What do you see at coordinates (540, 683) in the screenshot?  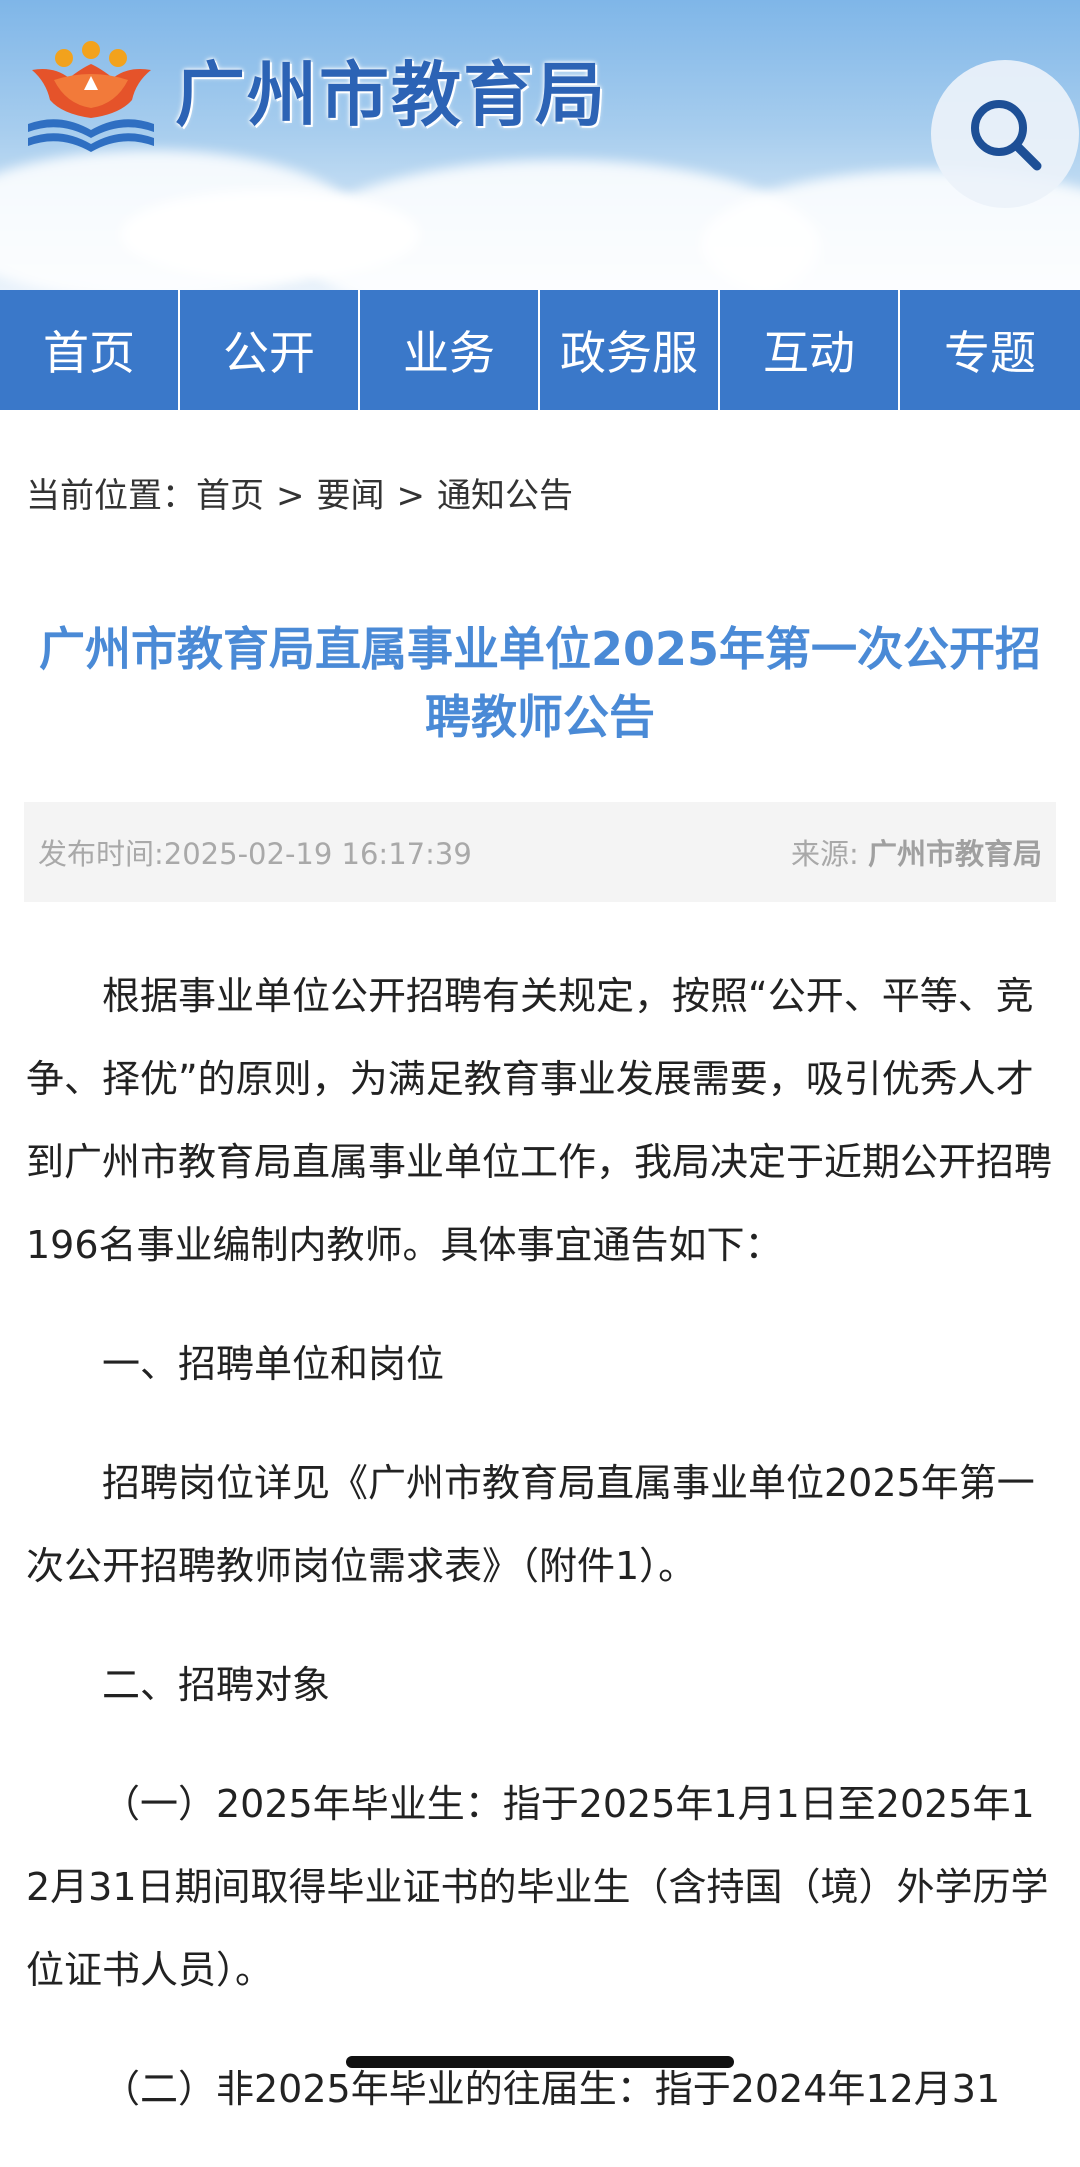 I see `article-title: 广州市教育局直属事业单位2025年第一次公开招聘教师公告` at bounding box center [540, 683].